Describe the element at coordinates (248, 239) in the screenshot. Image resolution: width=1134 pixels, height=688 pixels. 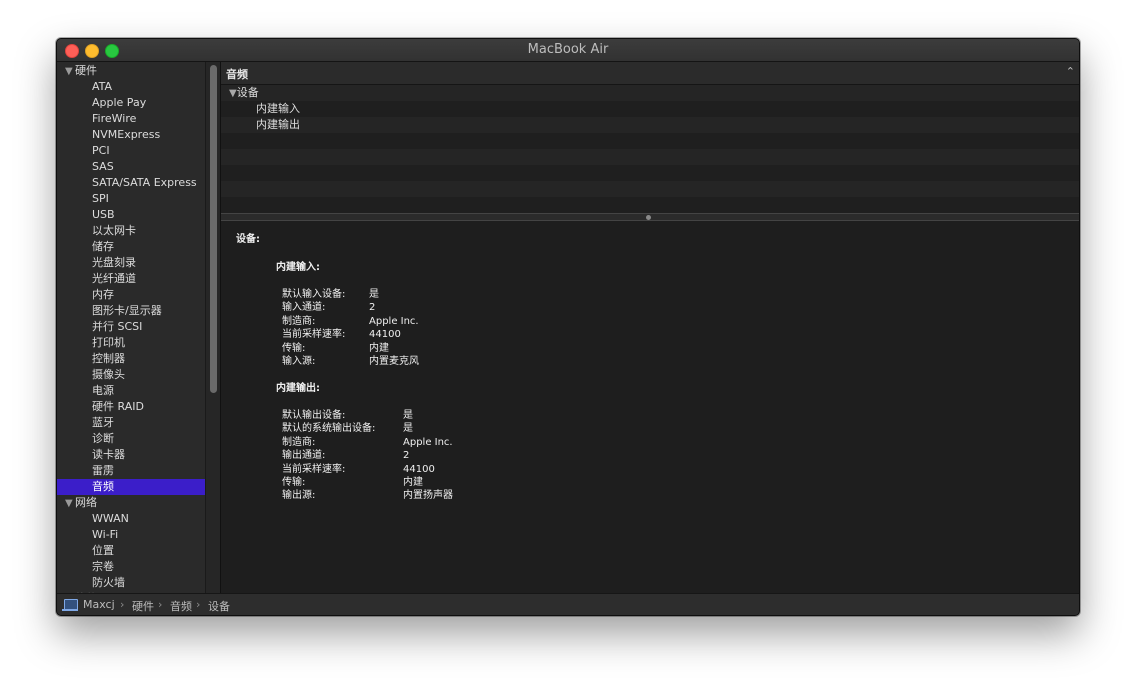
I see `detail-title: 设备:` at that location.